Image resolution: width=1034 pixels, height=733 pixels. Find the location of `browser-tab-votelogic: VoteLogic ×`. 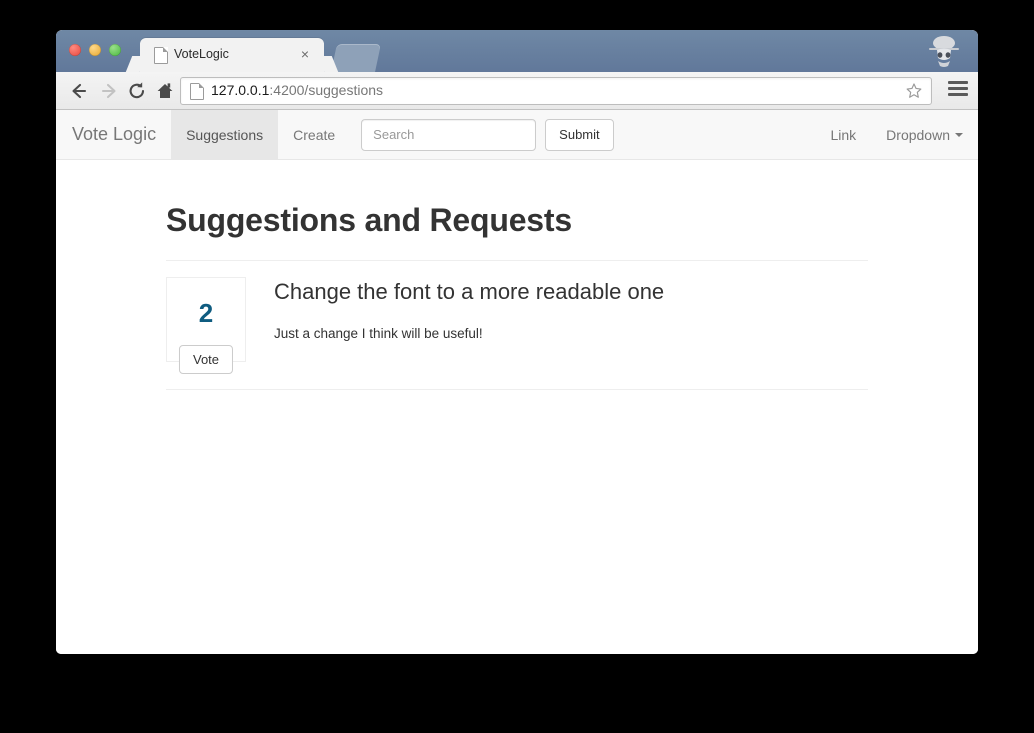

browser-tab-votelogic: VoteLogic × is located at coordinates (232, 55).